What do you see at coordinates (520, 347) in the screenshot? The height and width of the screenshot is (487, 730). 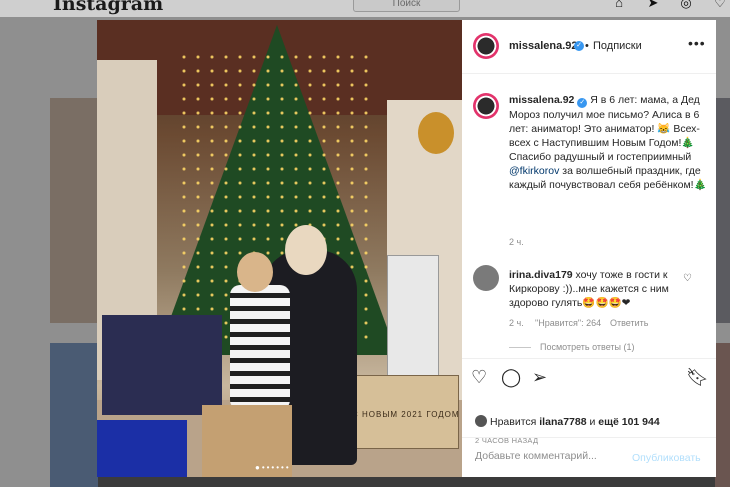 I see `replies-divider` at bounding box center [520, 347].